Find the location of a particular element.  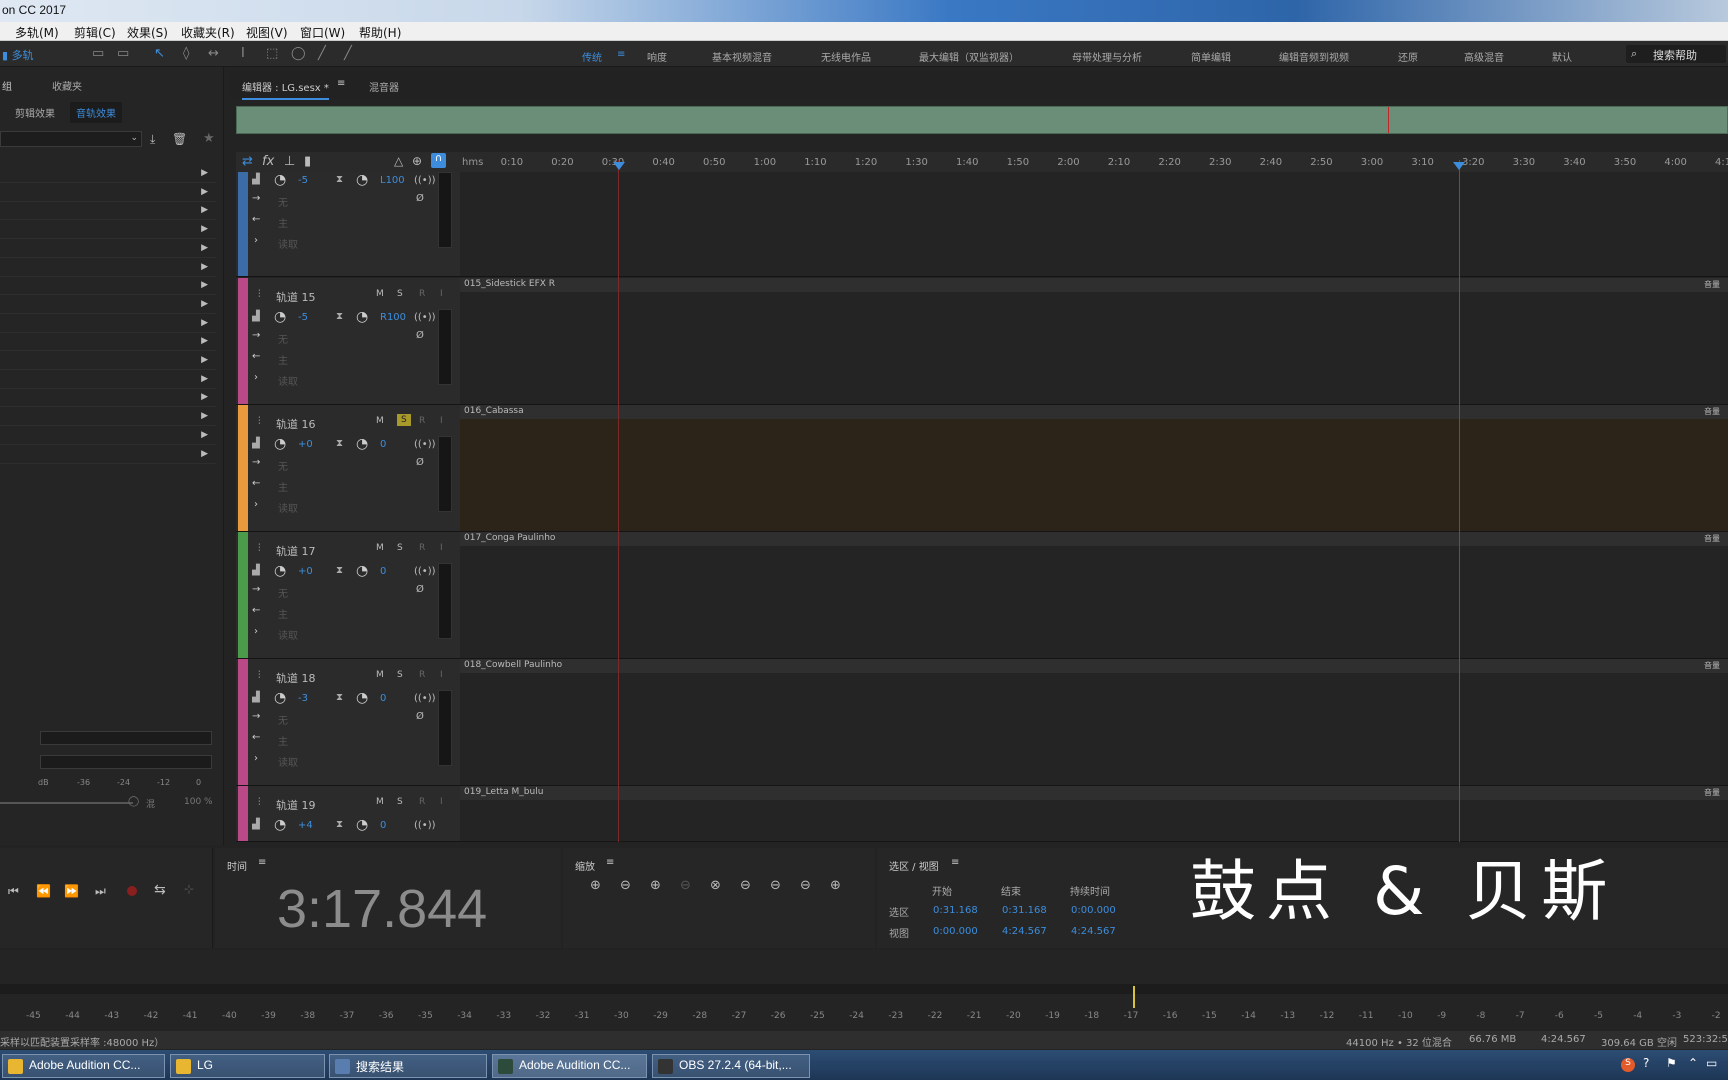

clip-header: 017_Conga Paulinho 音量 is located at coordinates (1094, 539).